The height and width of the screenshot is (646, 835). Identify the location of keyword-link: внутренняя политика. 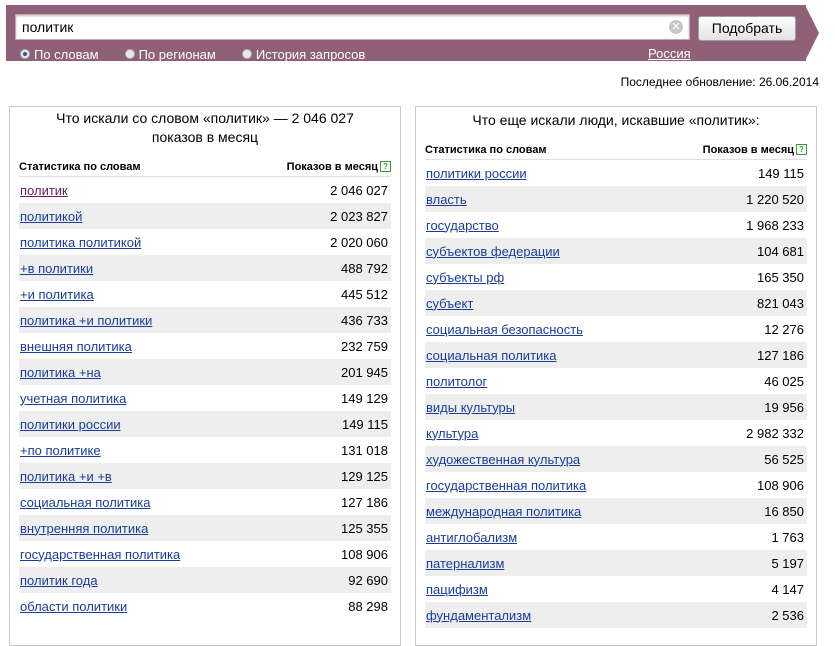
(83, 528).